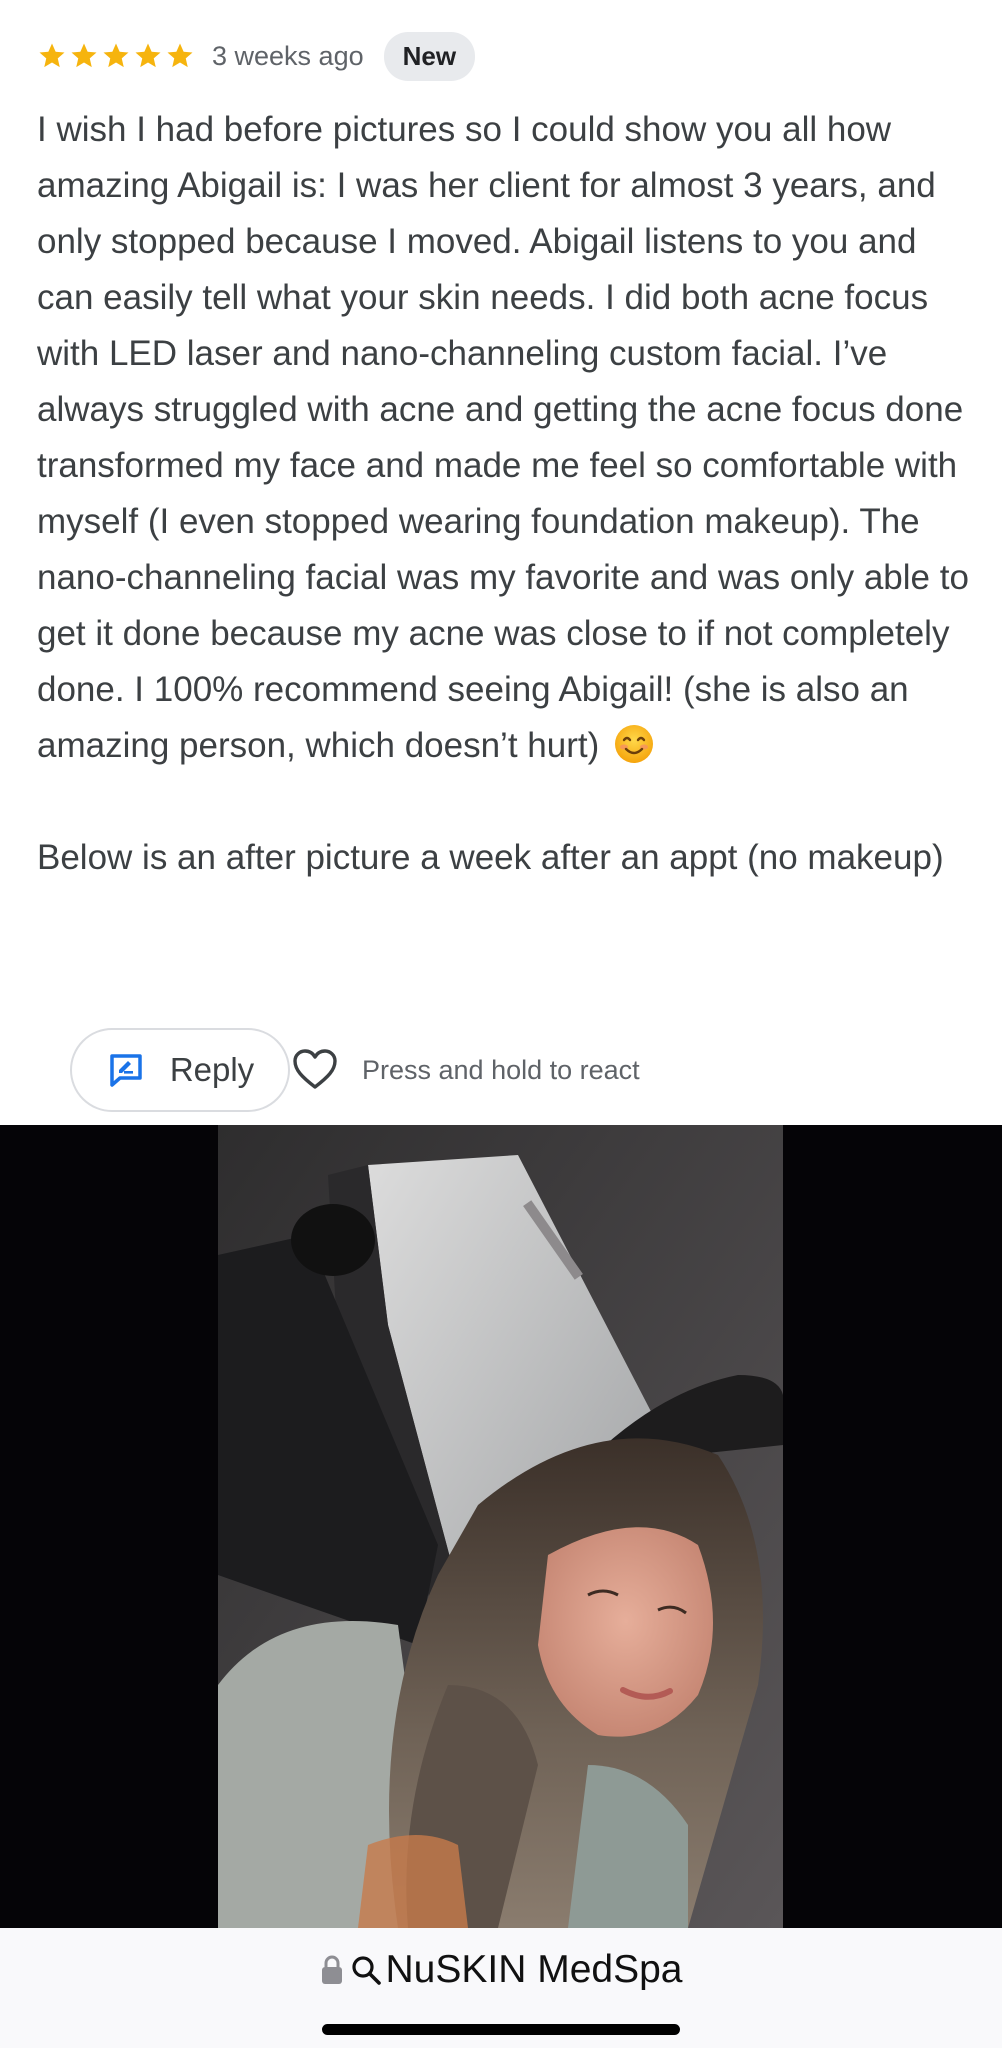 The image size is (1002, 2048). What do you see at coordinates (212, 1069) in the screenshot?
I see `reply-label: Reply` at bounding box center [212, 1069].